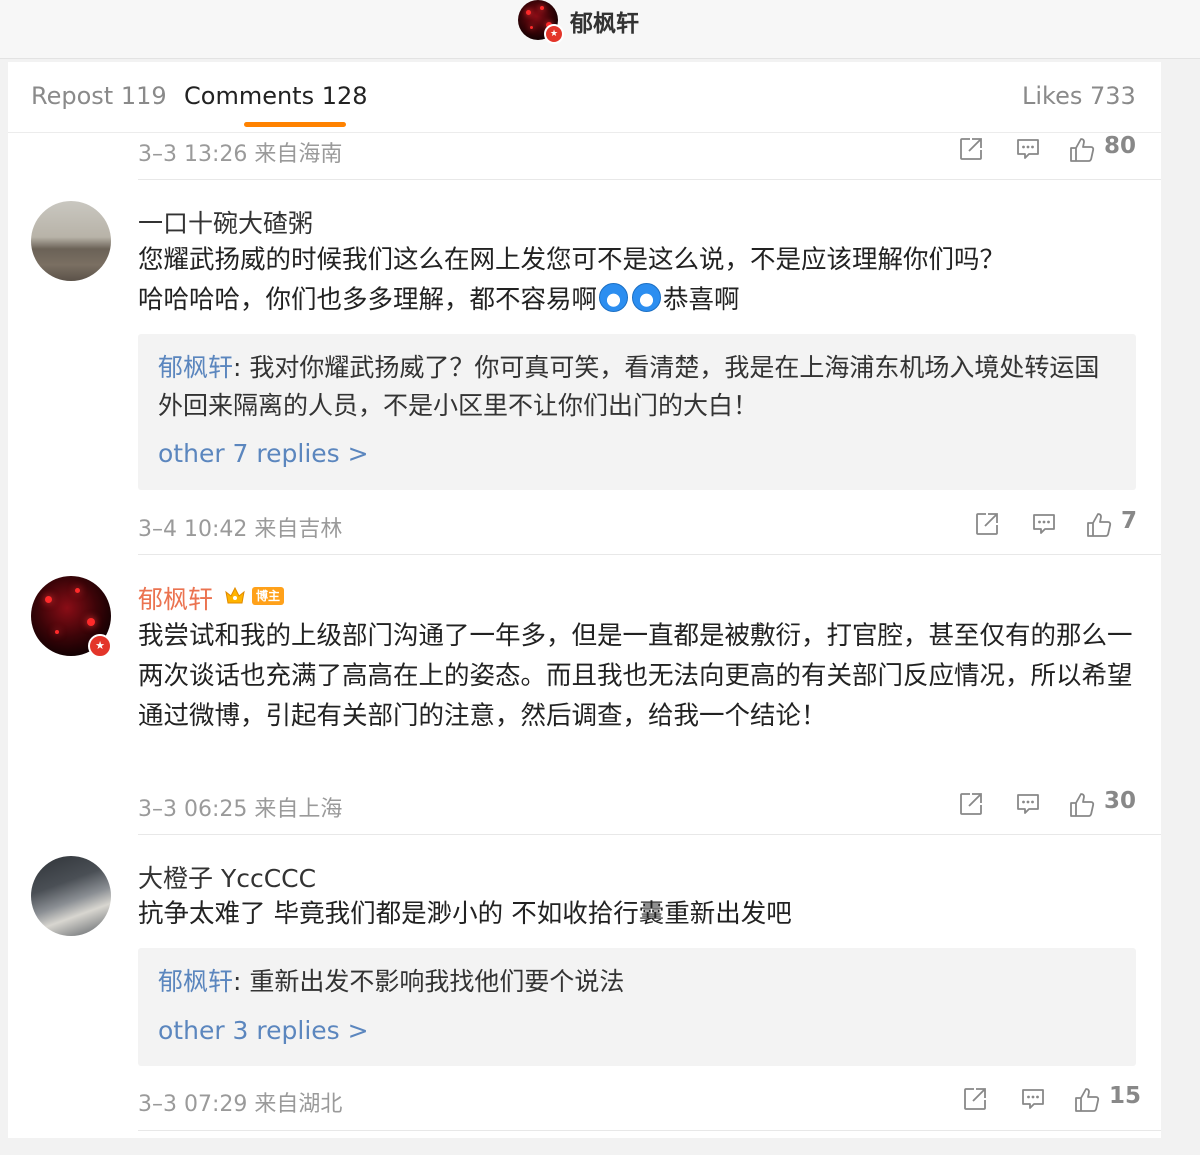 This screenshot has height=1155, width=1200. Describe the element at coordinates (240, 154) in the screenshot. I see `comment-time-location: 3–3 13:26 来自海南` at that location.